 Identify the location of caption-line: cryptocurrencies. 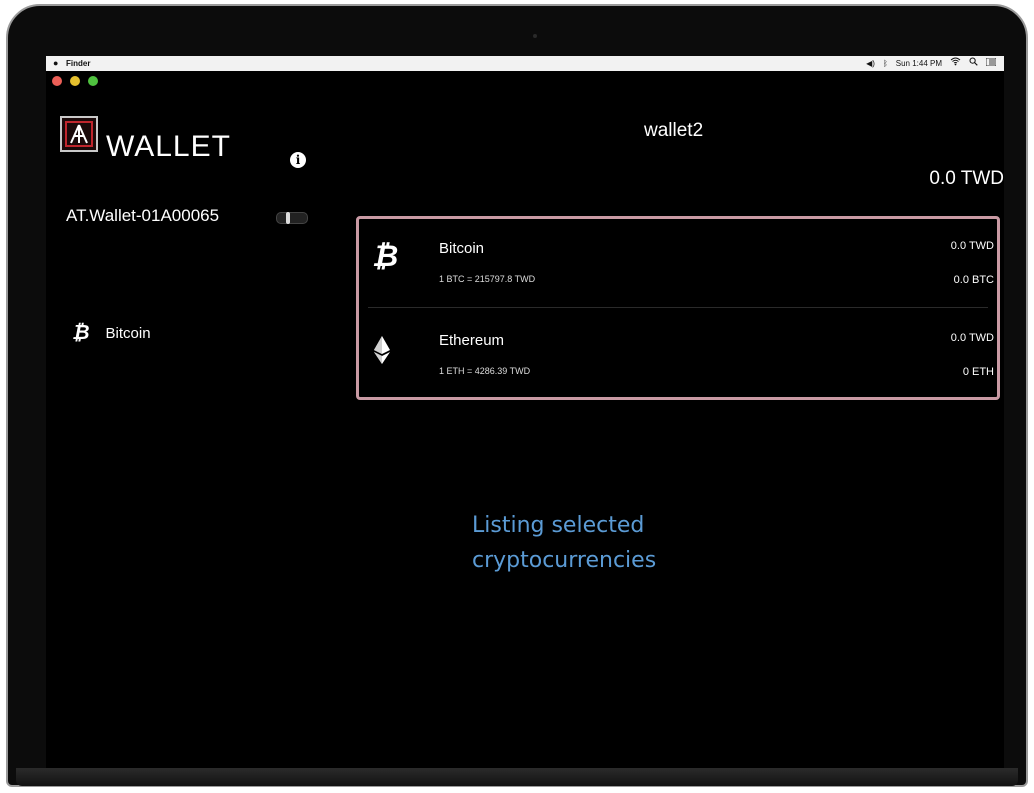
(564, 560).